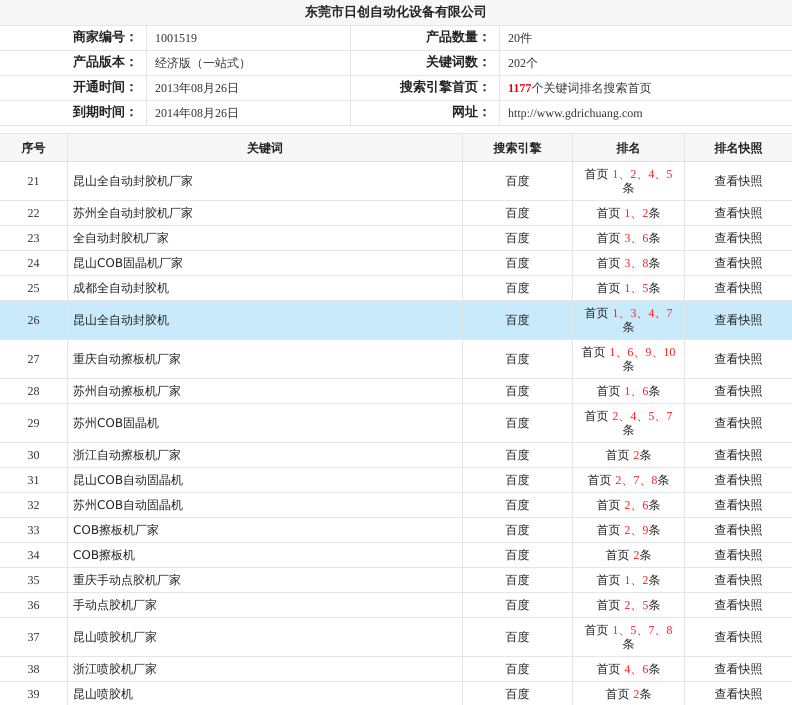  Describe the element at coordinates (628, 288) in the screenshot. I see `rank-text: 首页 1、5条` at that location.